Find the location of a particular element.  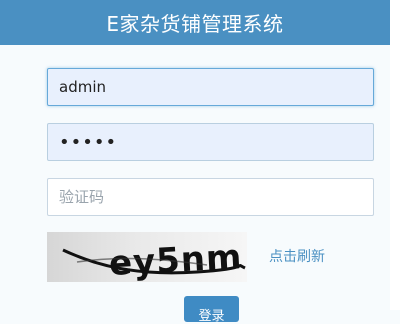

captcha-text: ey5nm is located at coordinates (175, 259).